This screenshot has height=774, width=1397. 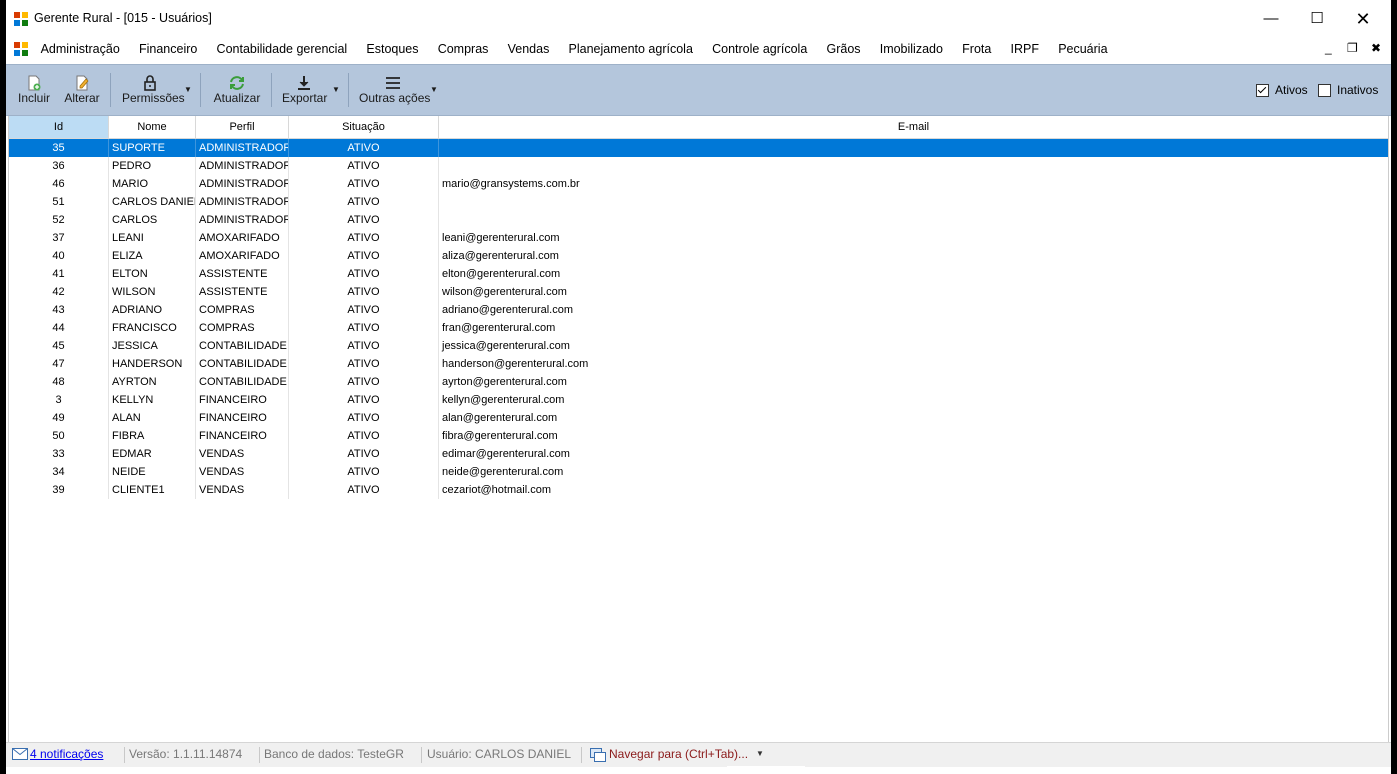 What do you see at coordinates (913, 256) in the screenshot?
I see `cell-email: aliza@gerenterural.com` at bounding box center [913, 256].